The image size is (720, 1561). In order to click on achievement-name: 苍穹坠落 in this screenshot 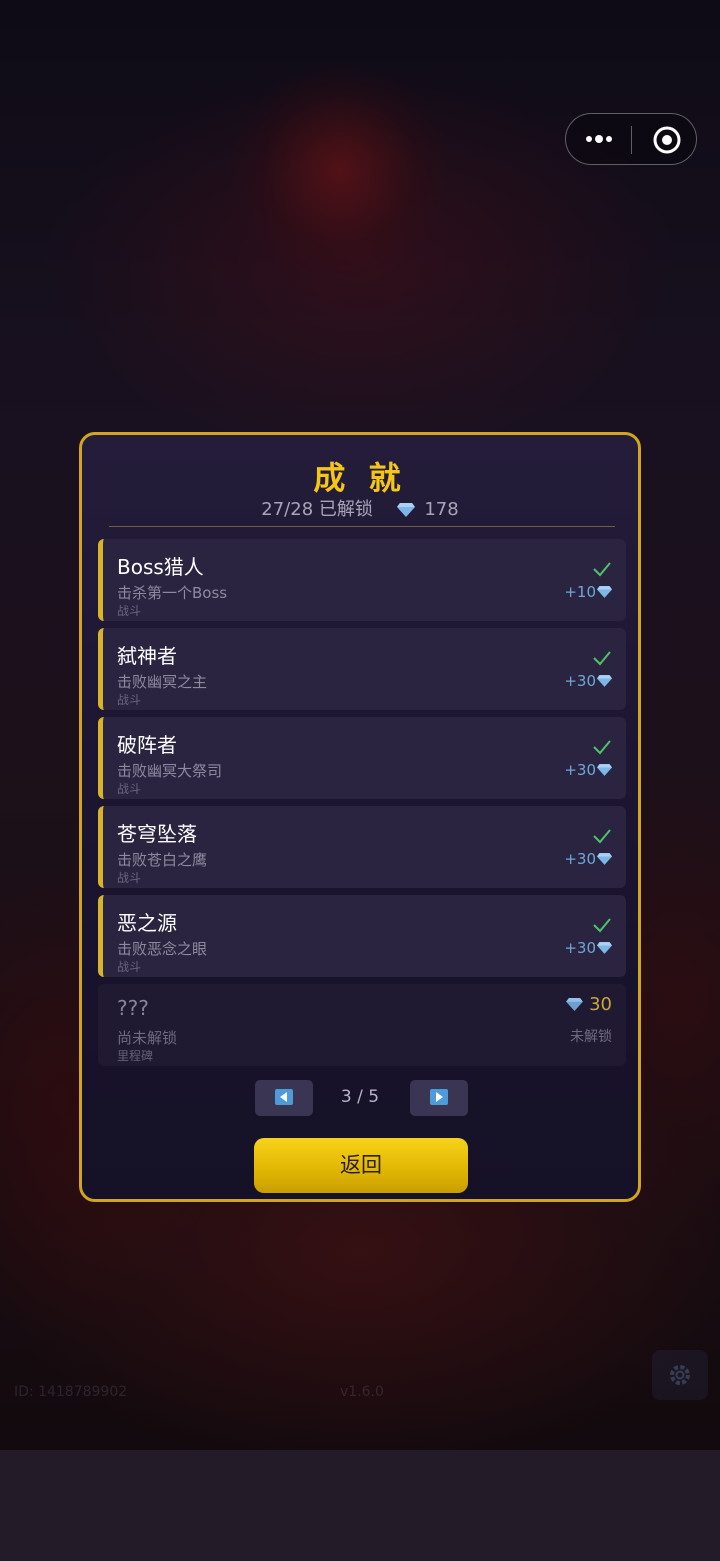, I will do `click(157, 834)`.